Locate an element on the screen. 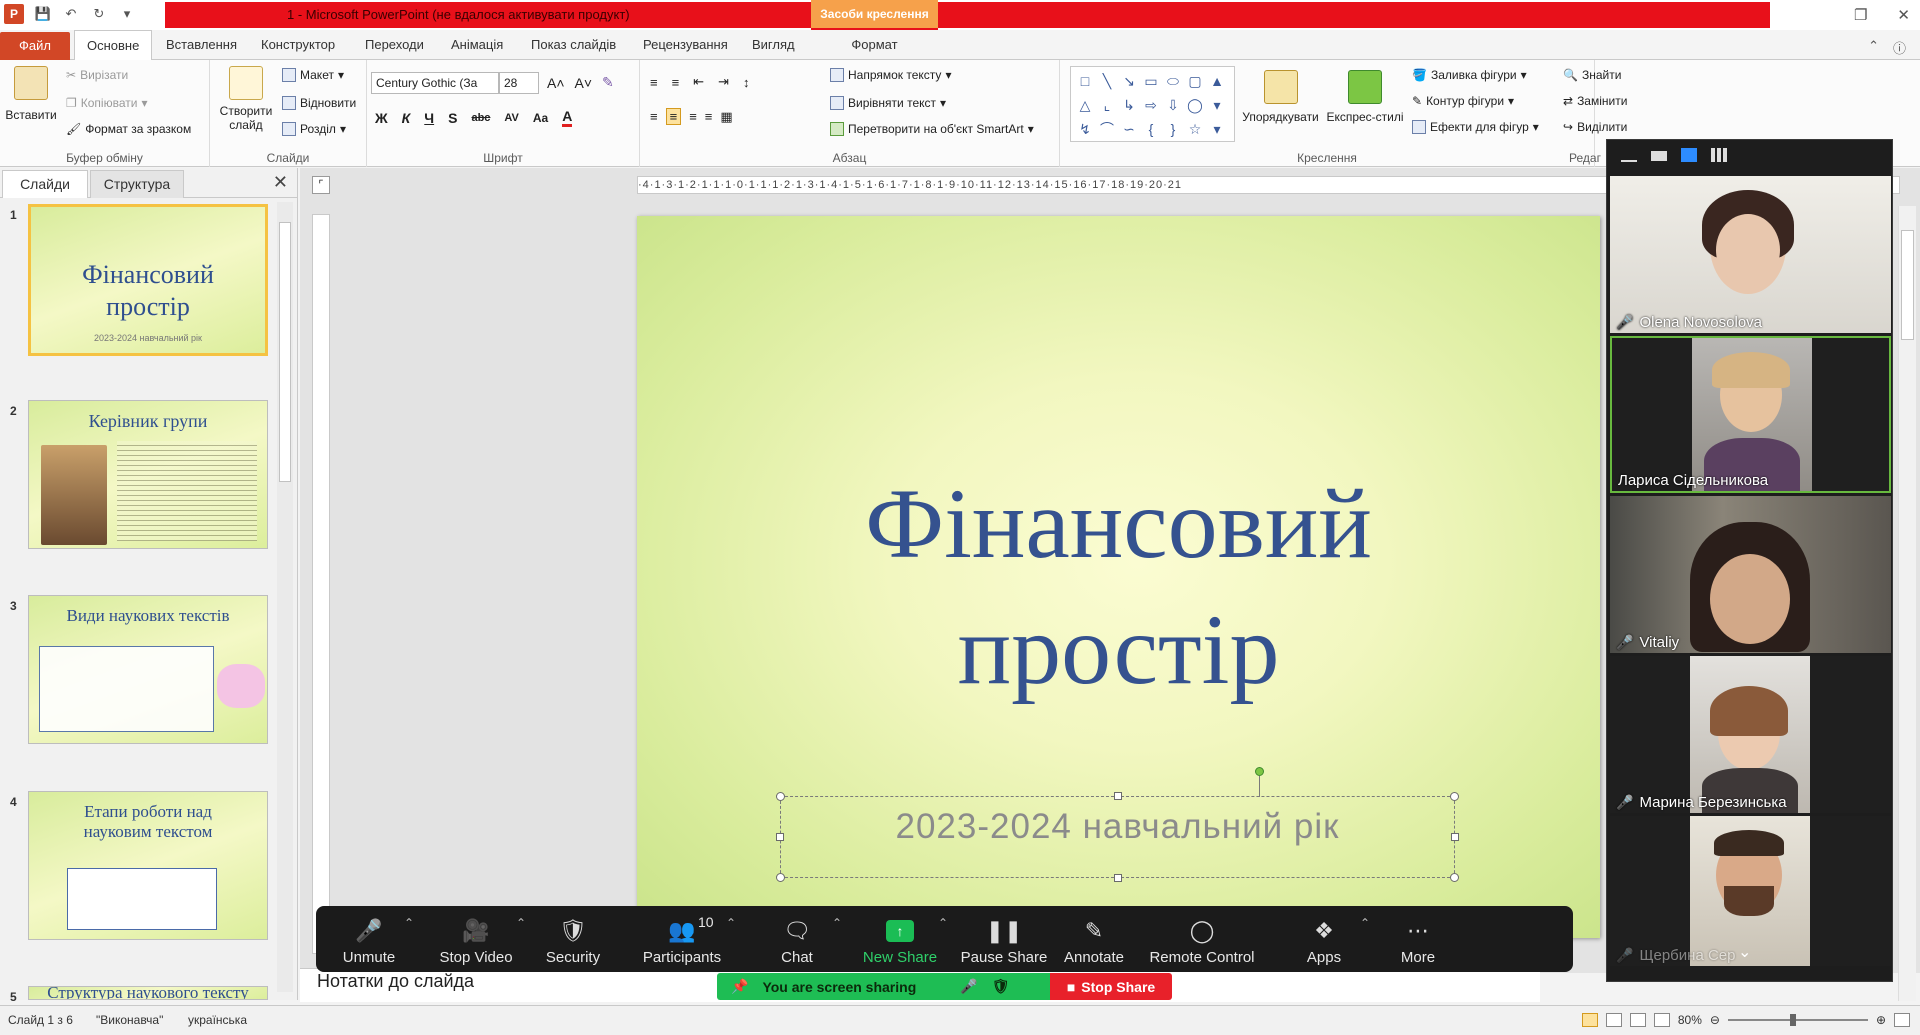 This screenshot has height=1035, width=1920. cut-button: ✂ Вирізати is located at coordinates (97, 75).